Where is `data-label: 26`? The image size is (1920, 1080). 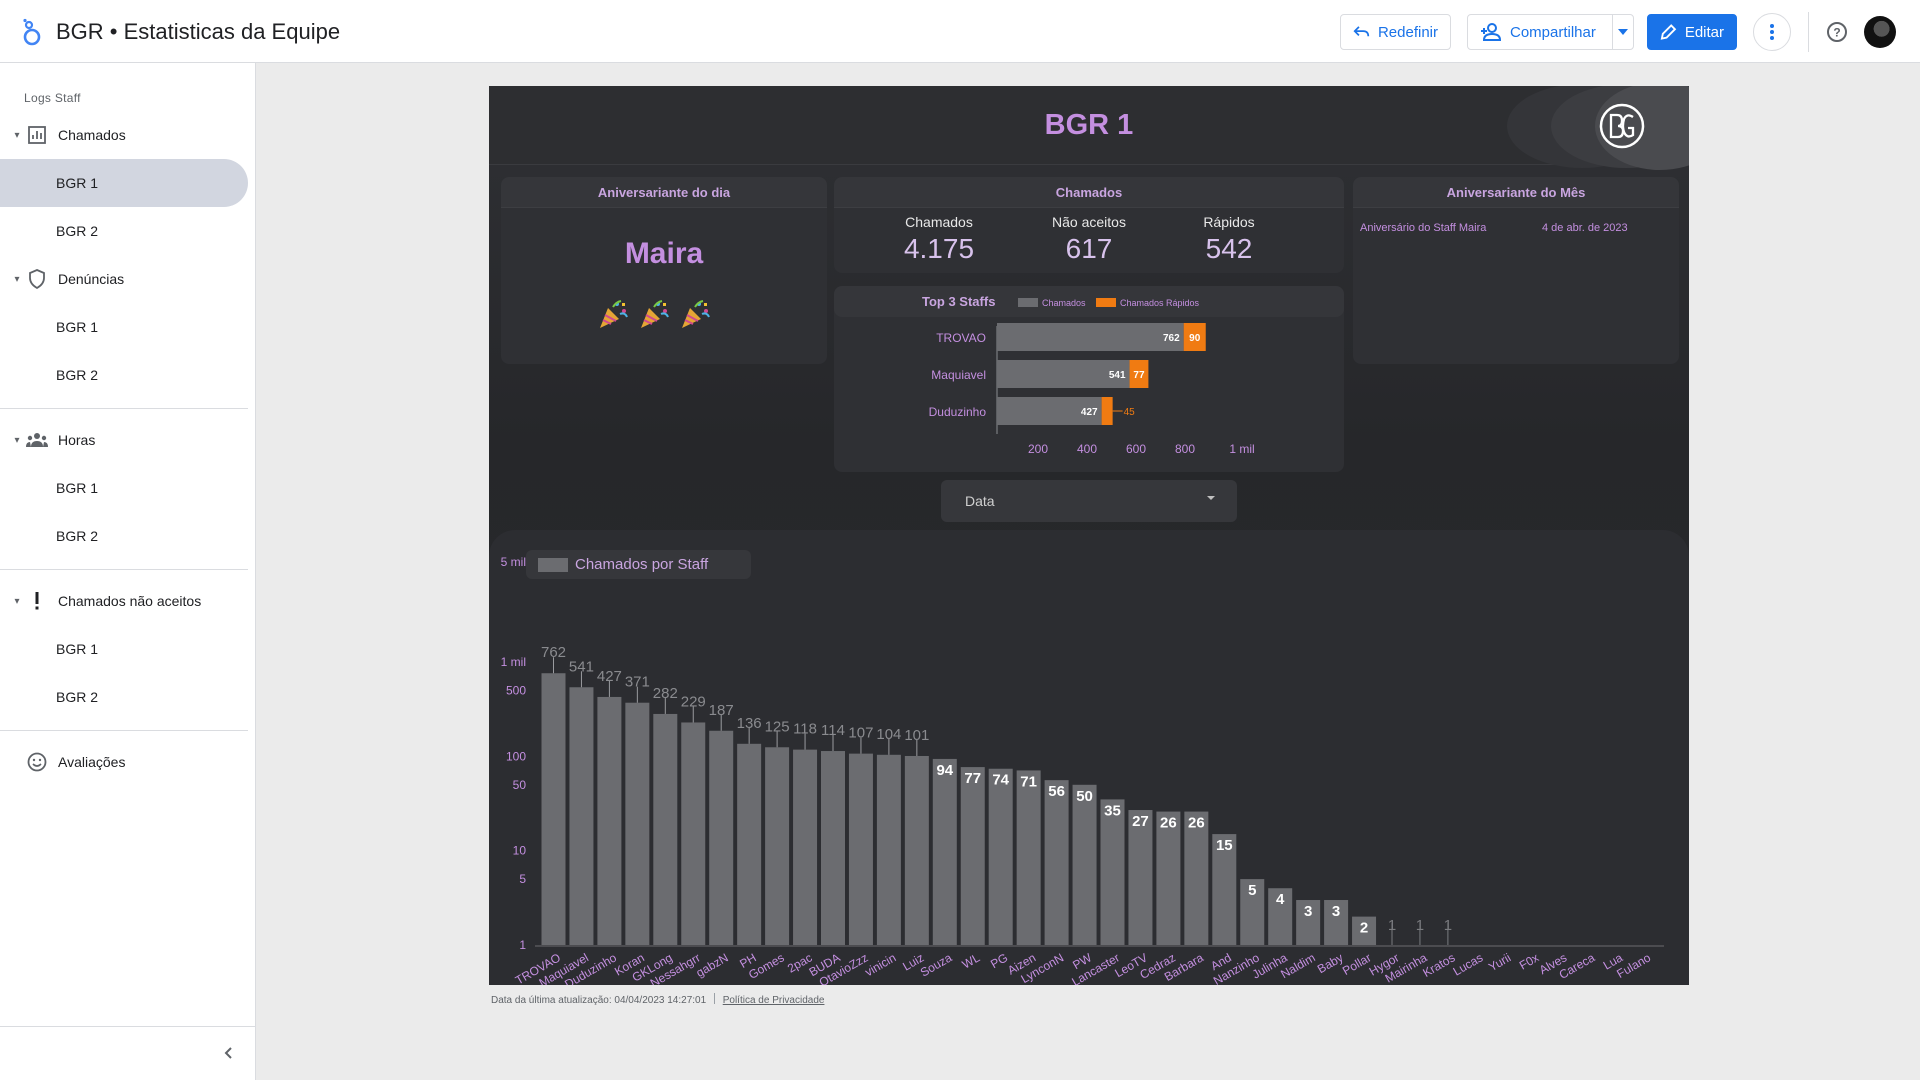
data-label: 26 is located at coordinates (1168, 823).